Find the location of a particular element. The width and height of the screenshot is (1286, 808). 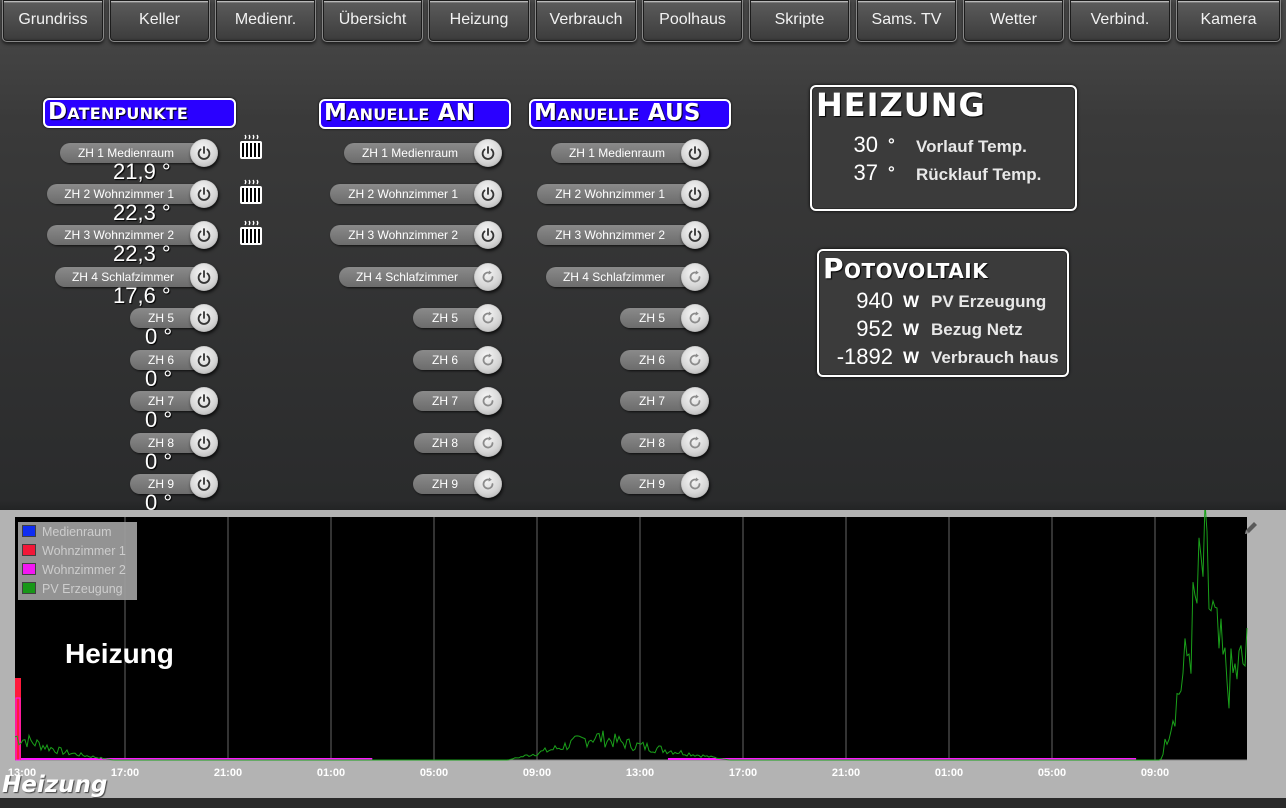

chart-x-tick-label: 17:00 is located at coordinates (125, 773).